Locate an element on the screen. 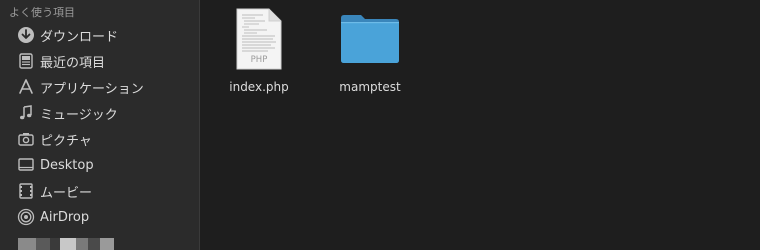 The height and width of the screenshot is (250, 760). file-item-index-php: PHP index.php is located at coordinates (259, 51).